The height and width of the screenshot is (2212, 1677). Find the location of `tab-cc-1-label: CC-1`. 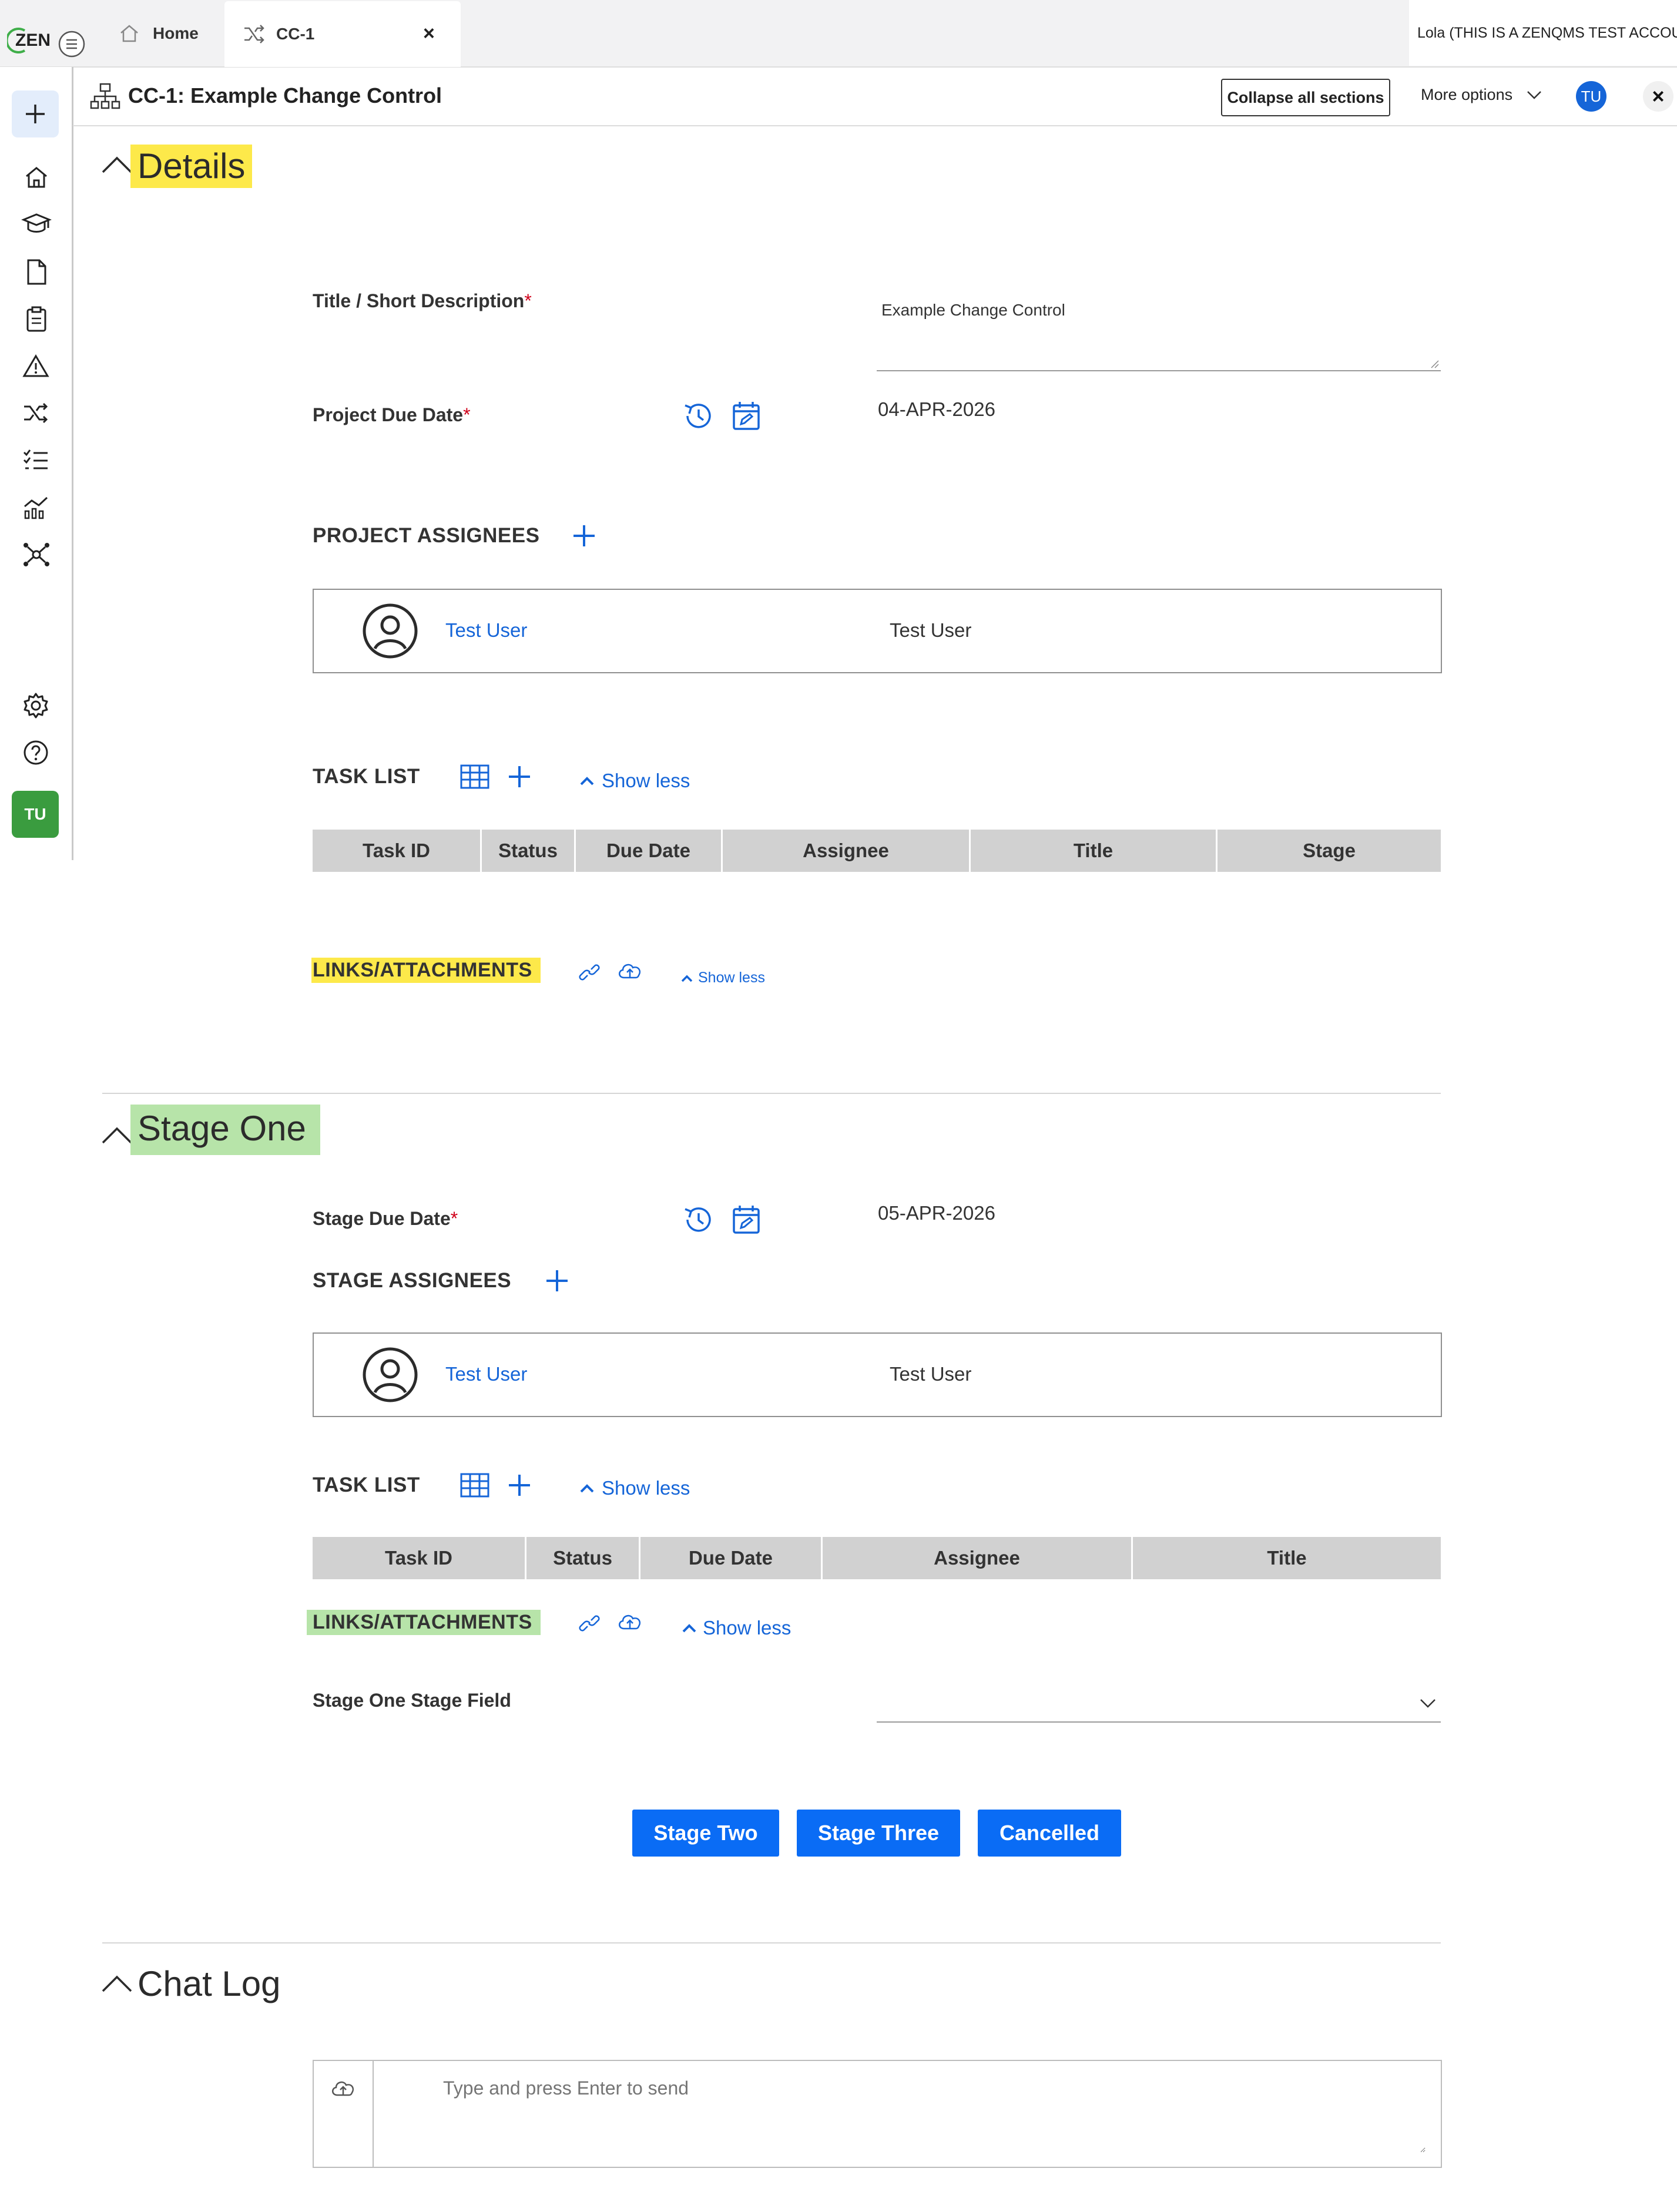

tab-cc-1-label: CC-1 is located at coordinates (295, 34).